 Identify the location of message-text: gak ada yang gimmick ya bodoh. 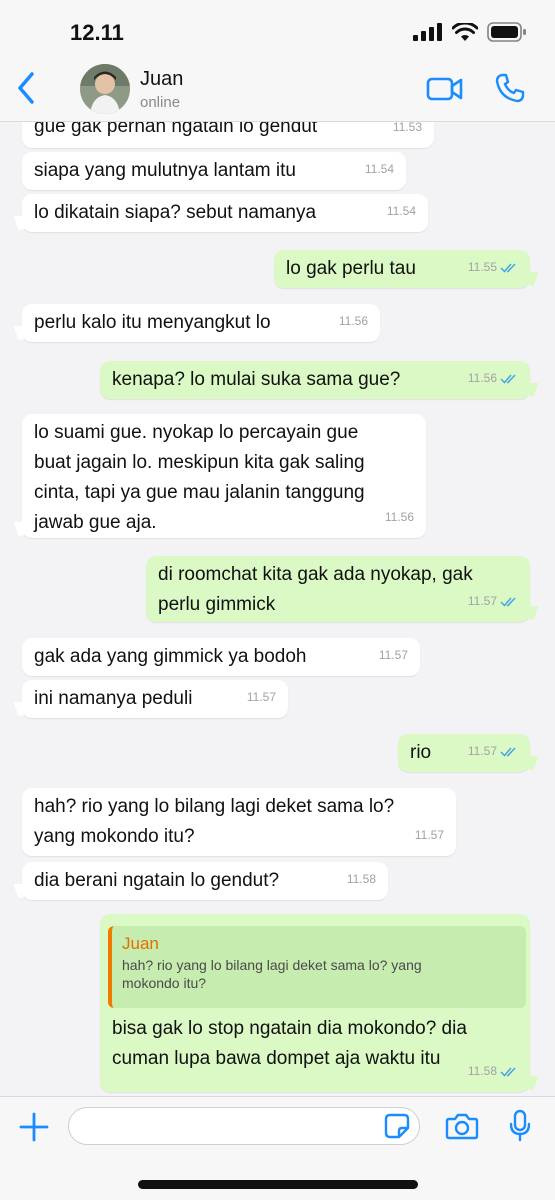
(170, 656).